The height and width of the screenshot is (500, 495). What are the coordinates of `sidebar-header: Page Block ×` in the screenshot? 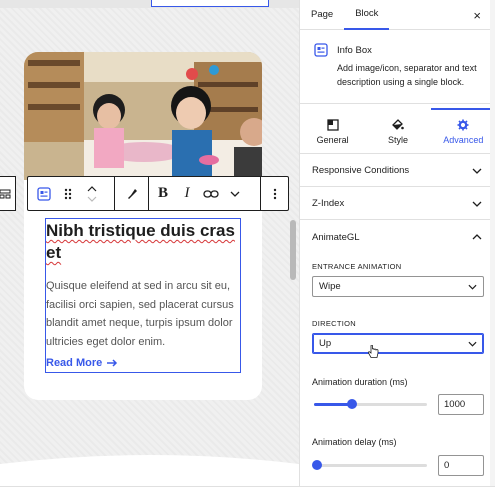 It's located at (397, 15).